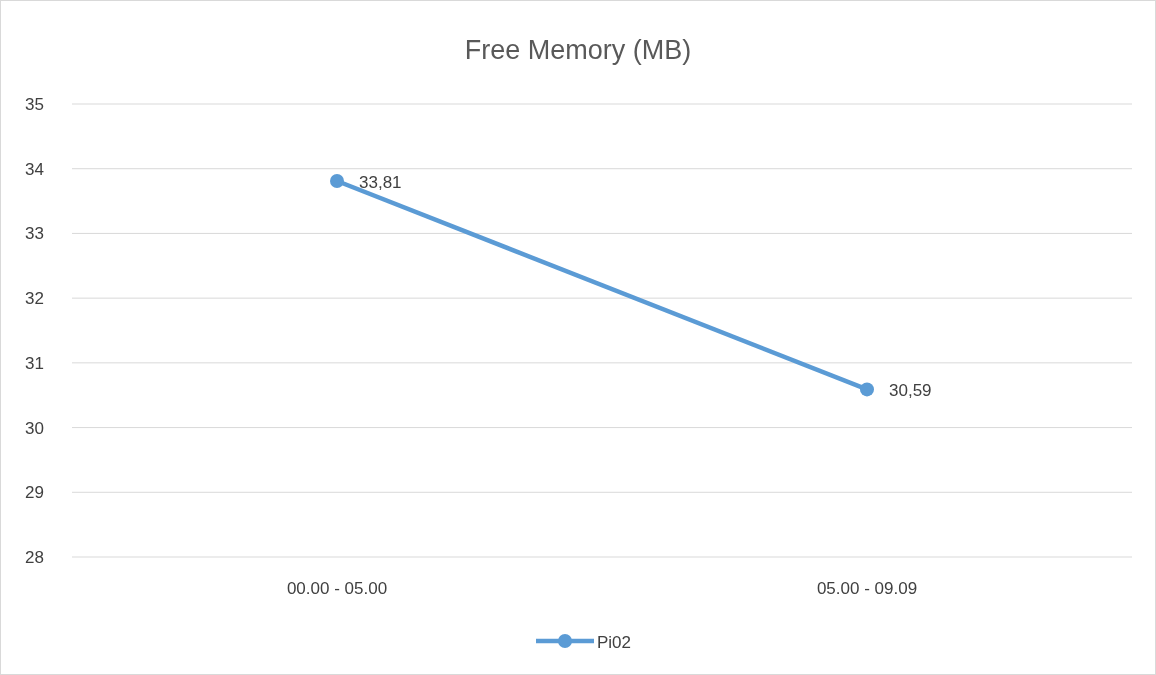 Image resolution: width=1156 pixels, height=675 pixels. I want to click on y-tick-label: 32, so click(34, 299).